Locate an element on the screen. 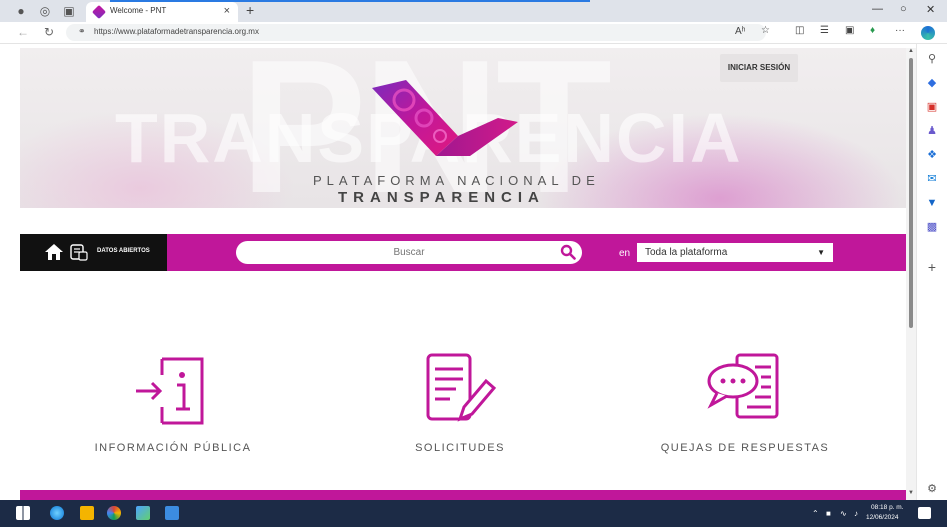 Image resolution: width=947 pixels, height=527 pixels. scrollbar-thumb is located at coordinates (911, 193).